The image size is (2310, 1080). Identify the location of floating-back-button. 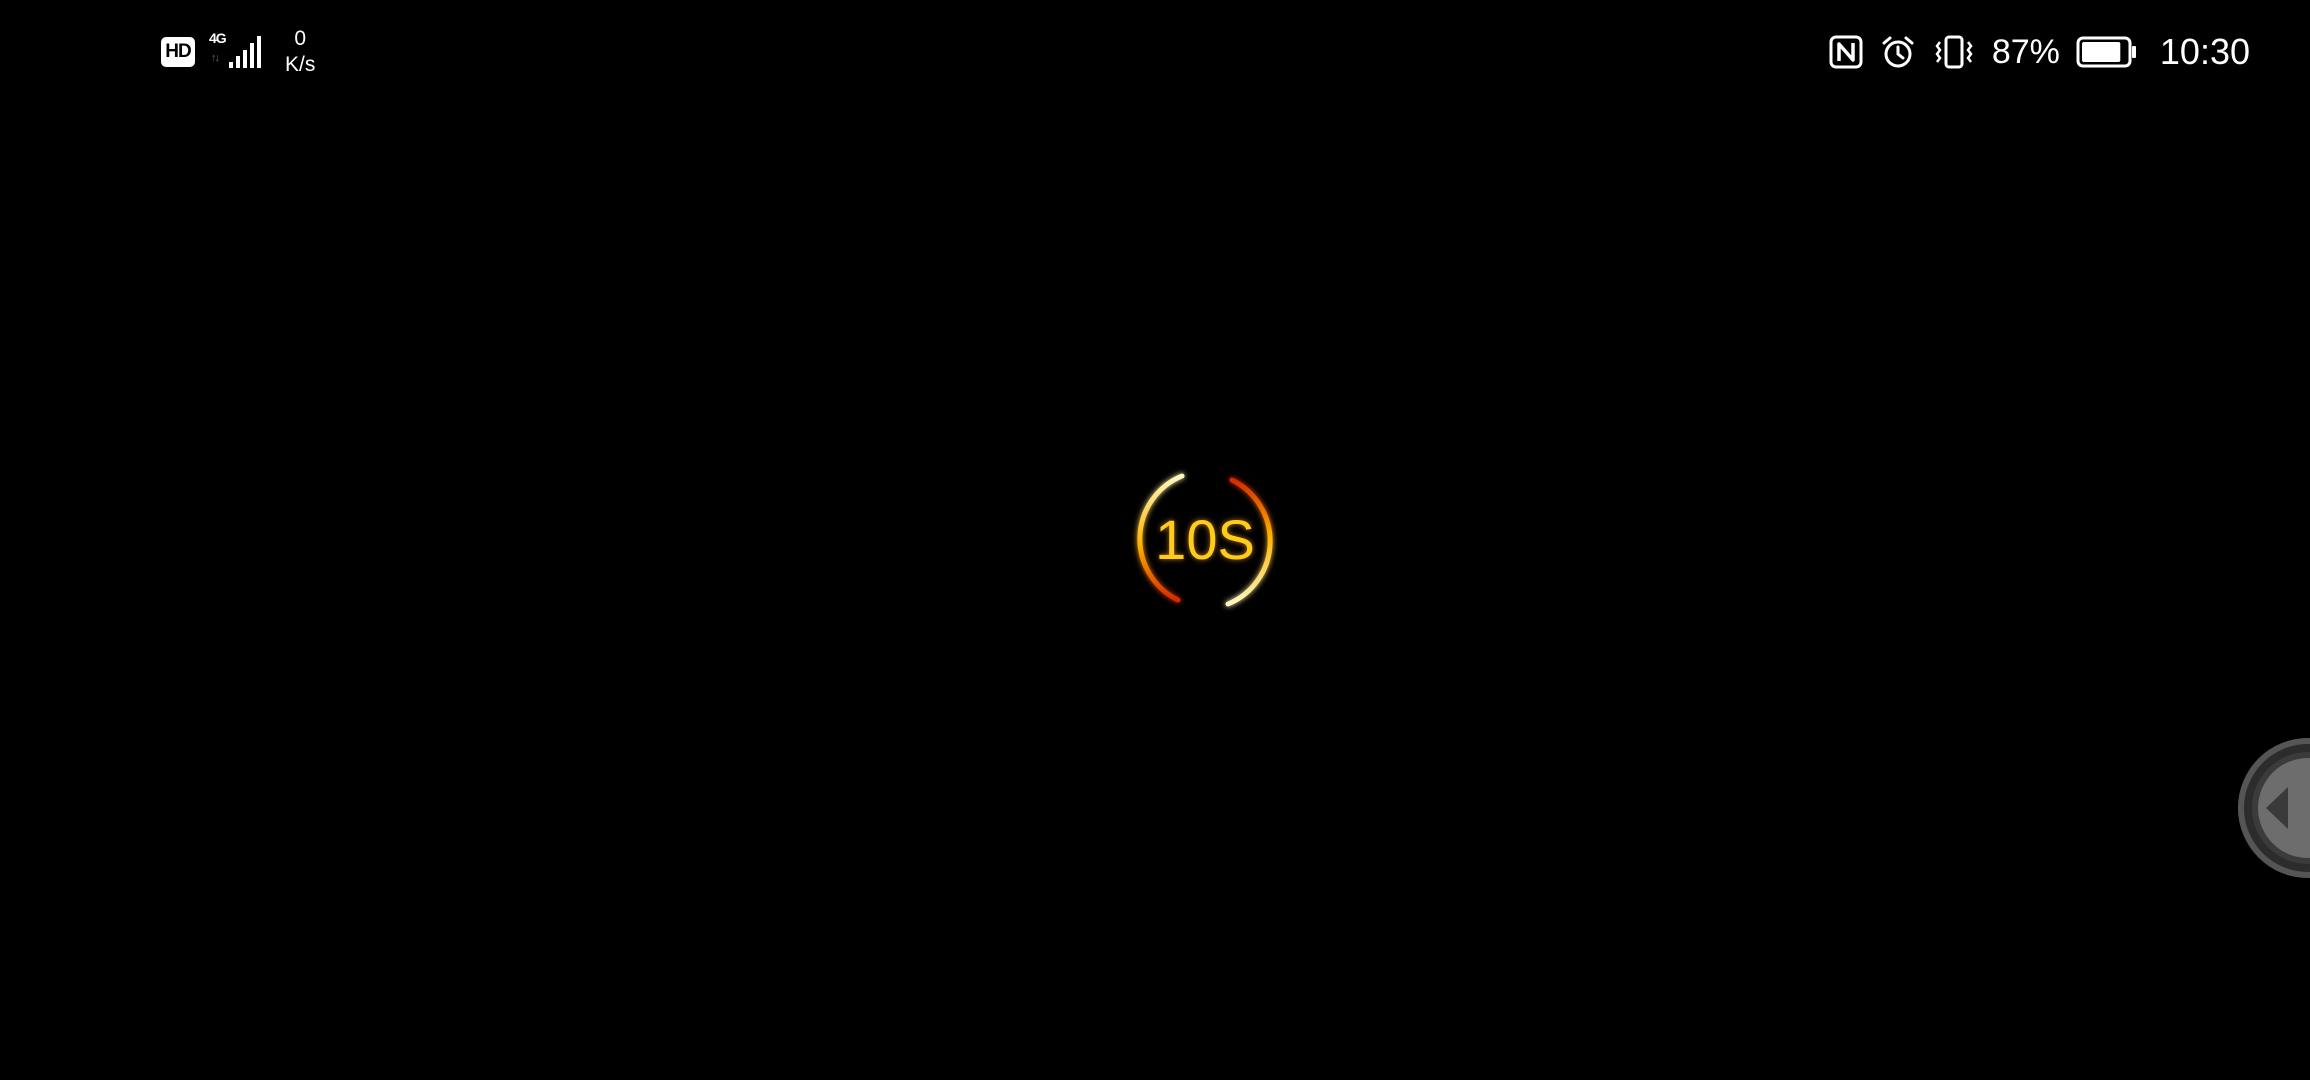
(2274, 808).